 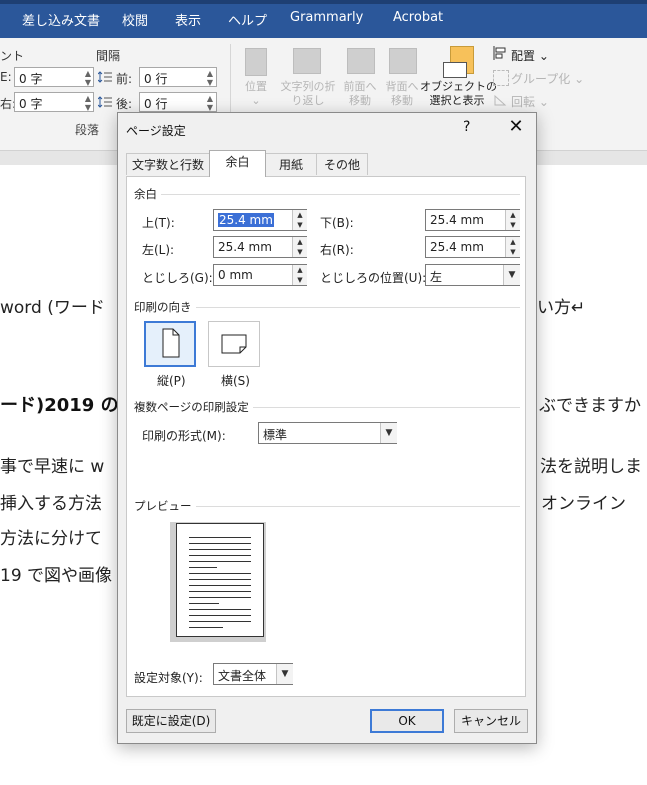 I want to click on doc-line-5: 方法に分けて, so click(x=51, y=539).